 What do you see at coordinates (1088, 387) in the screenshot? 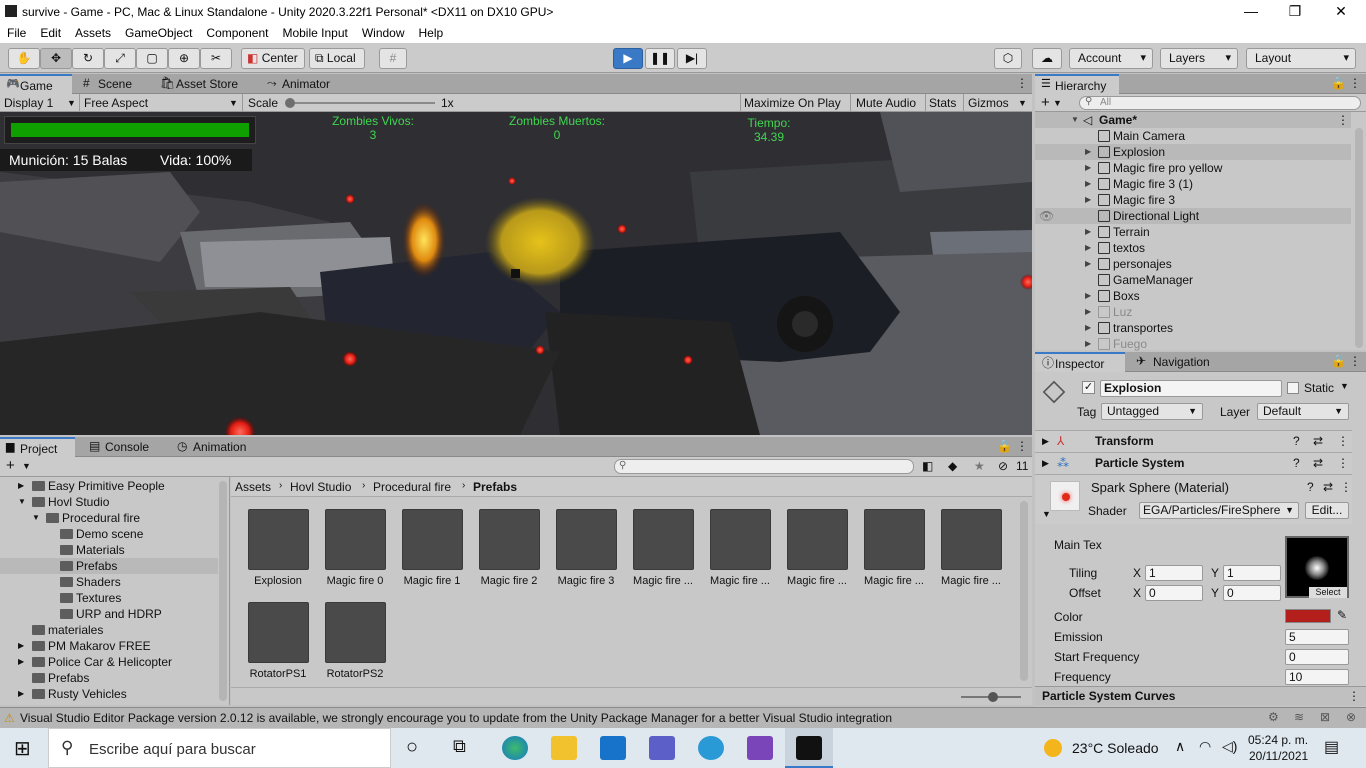
I see `active-checkbox: ✓` at bounding box center [1088, 387].